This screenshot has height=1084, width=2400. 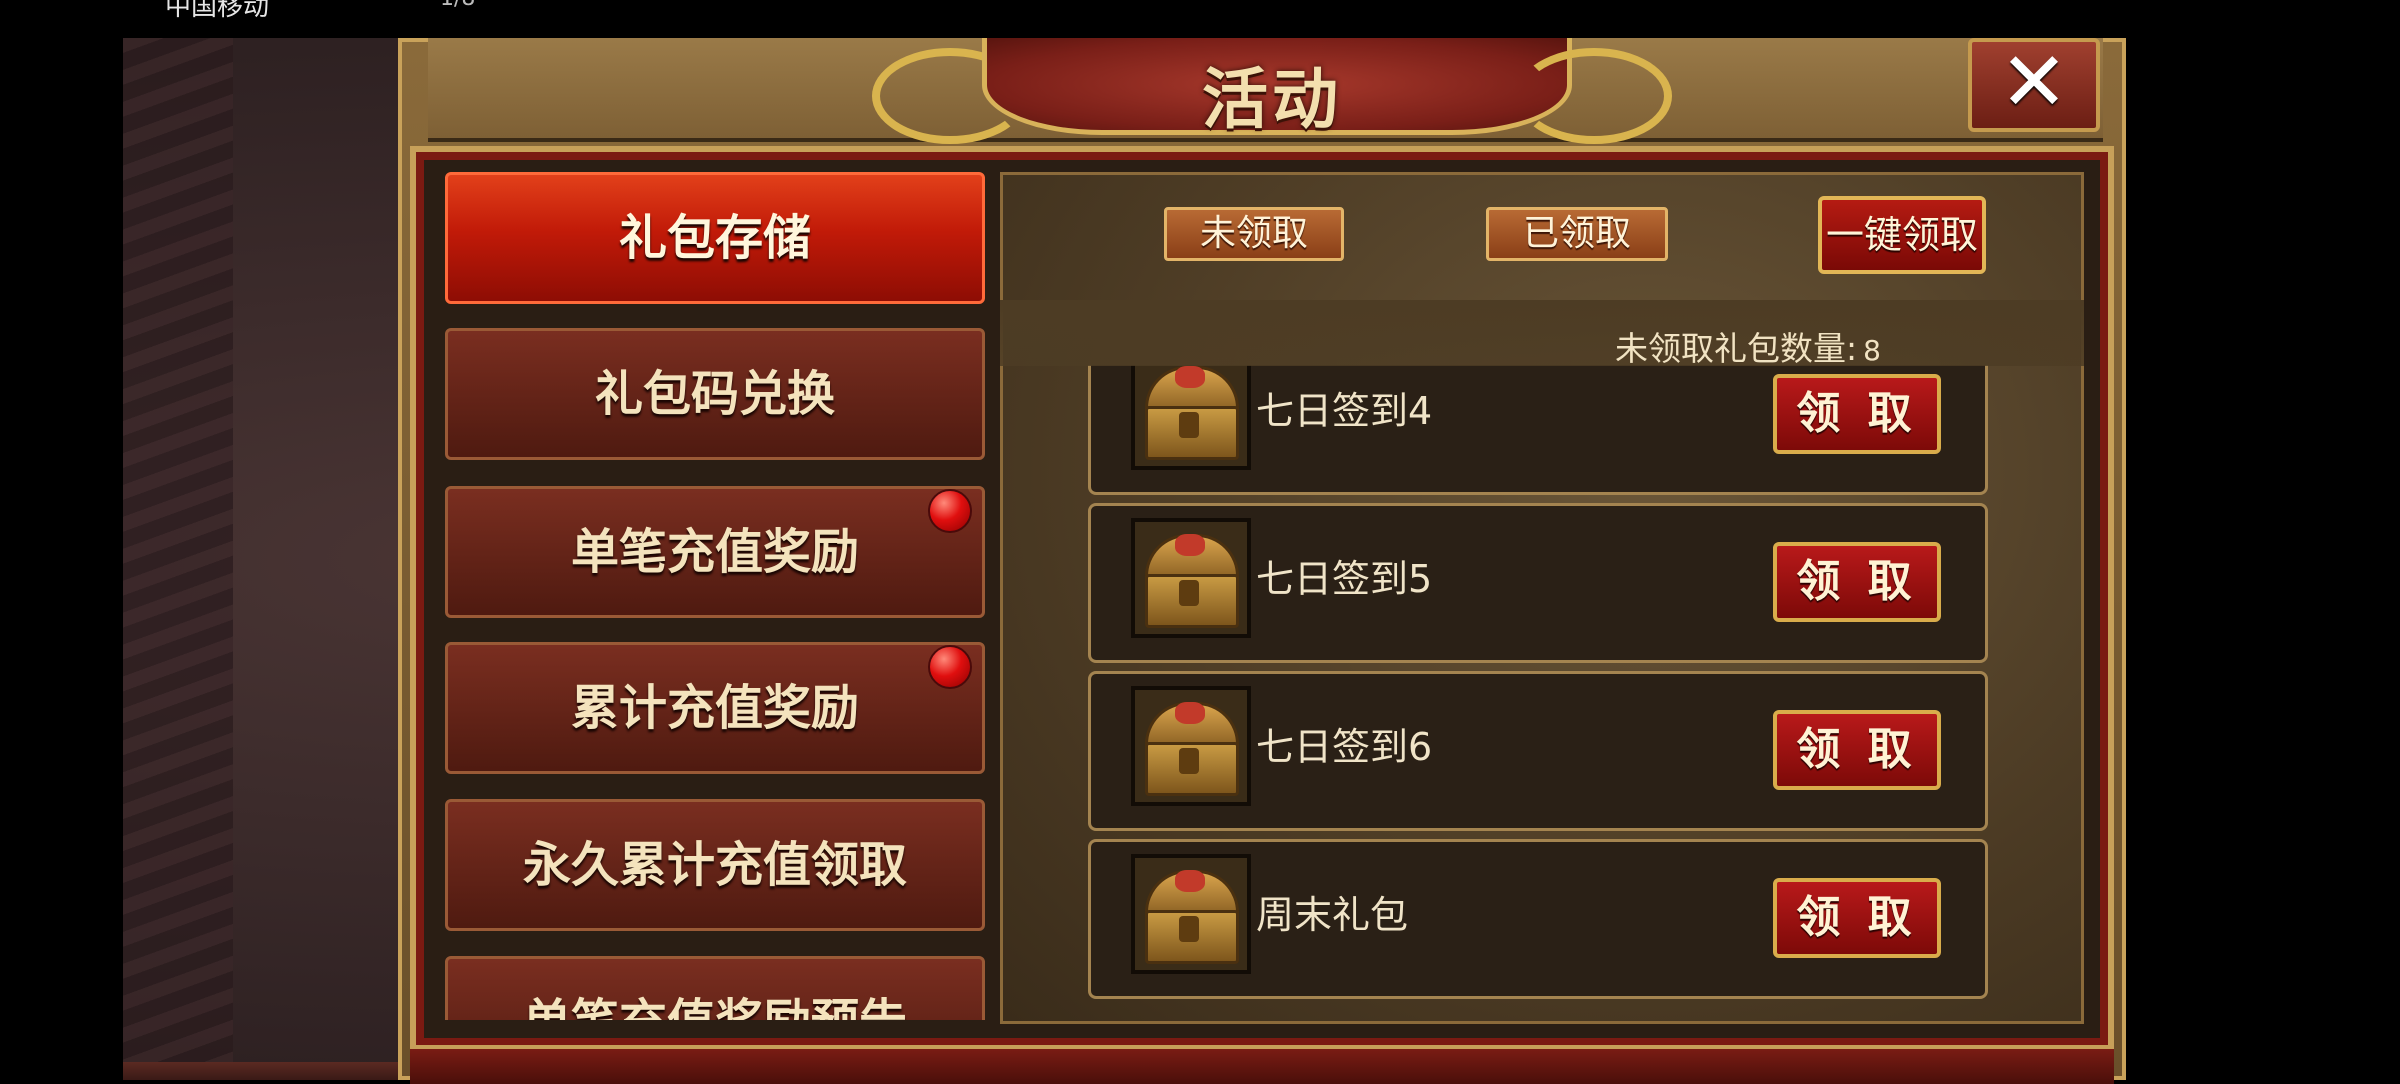 I want to click on list-item: 七日签到4 领 取, so click(x=1538, y=430).